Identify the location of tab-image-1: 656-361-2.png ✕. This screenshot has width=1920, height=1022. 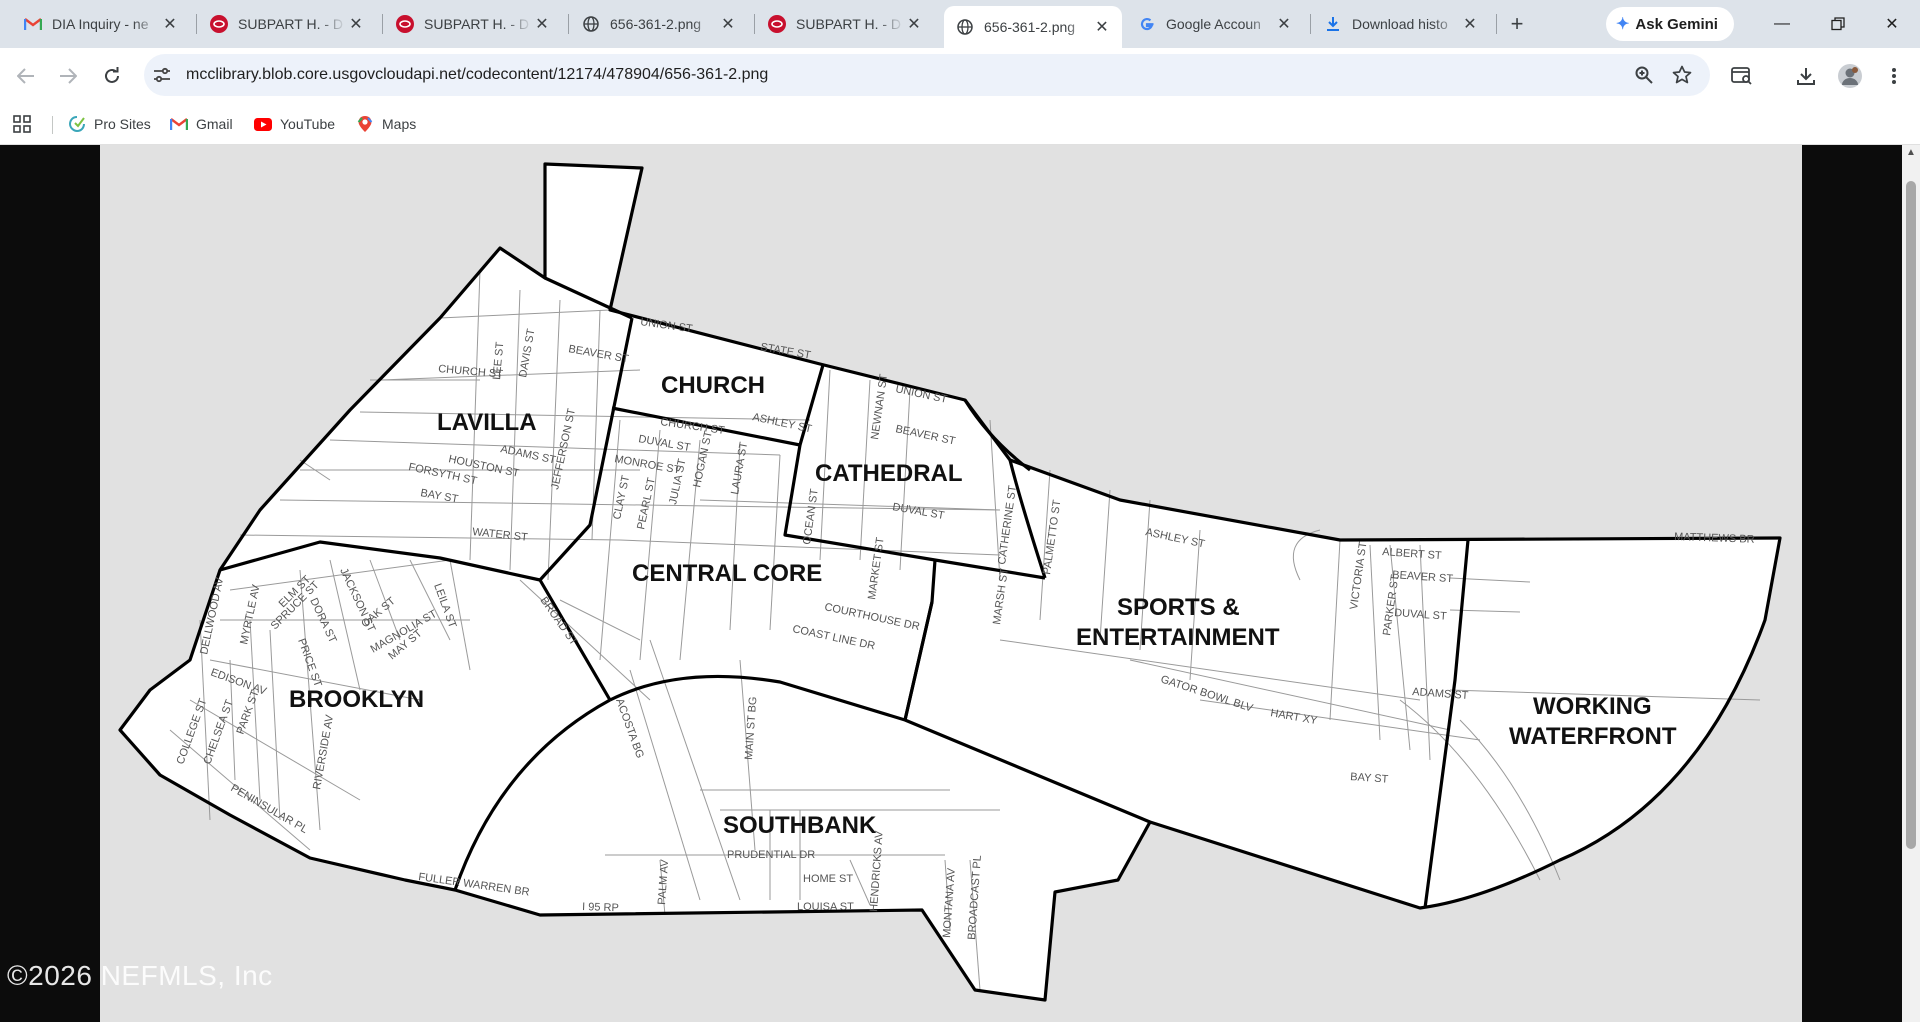
(659, 24).